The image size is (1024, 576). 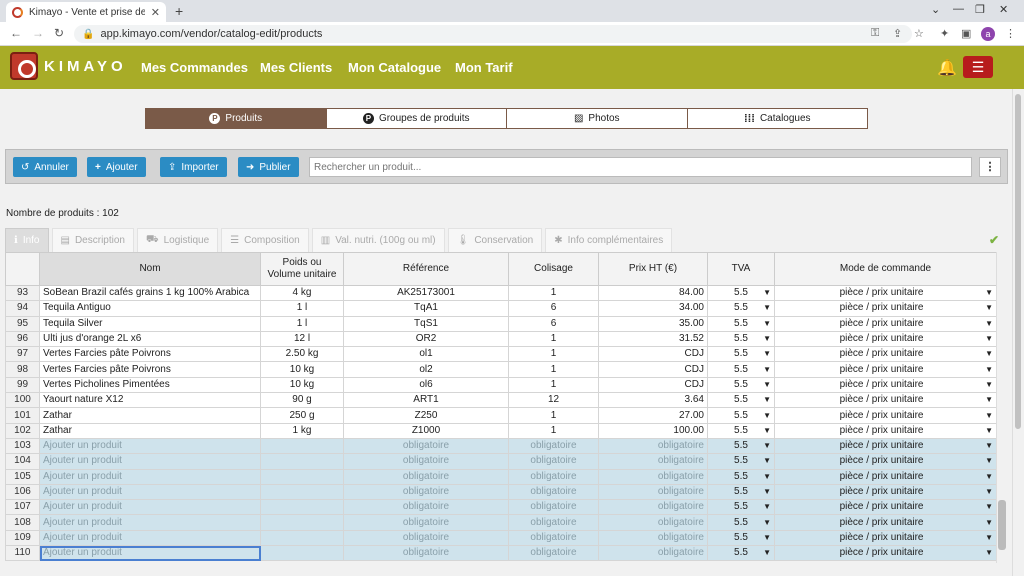 I want to click on hamburger-menu-button: ☰, so click(x=978, y=67).